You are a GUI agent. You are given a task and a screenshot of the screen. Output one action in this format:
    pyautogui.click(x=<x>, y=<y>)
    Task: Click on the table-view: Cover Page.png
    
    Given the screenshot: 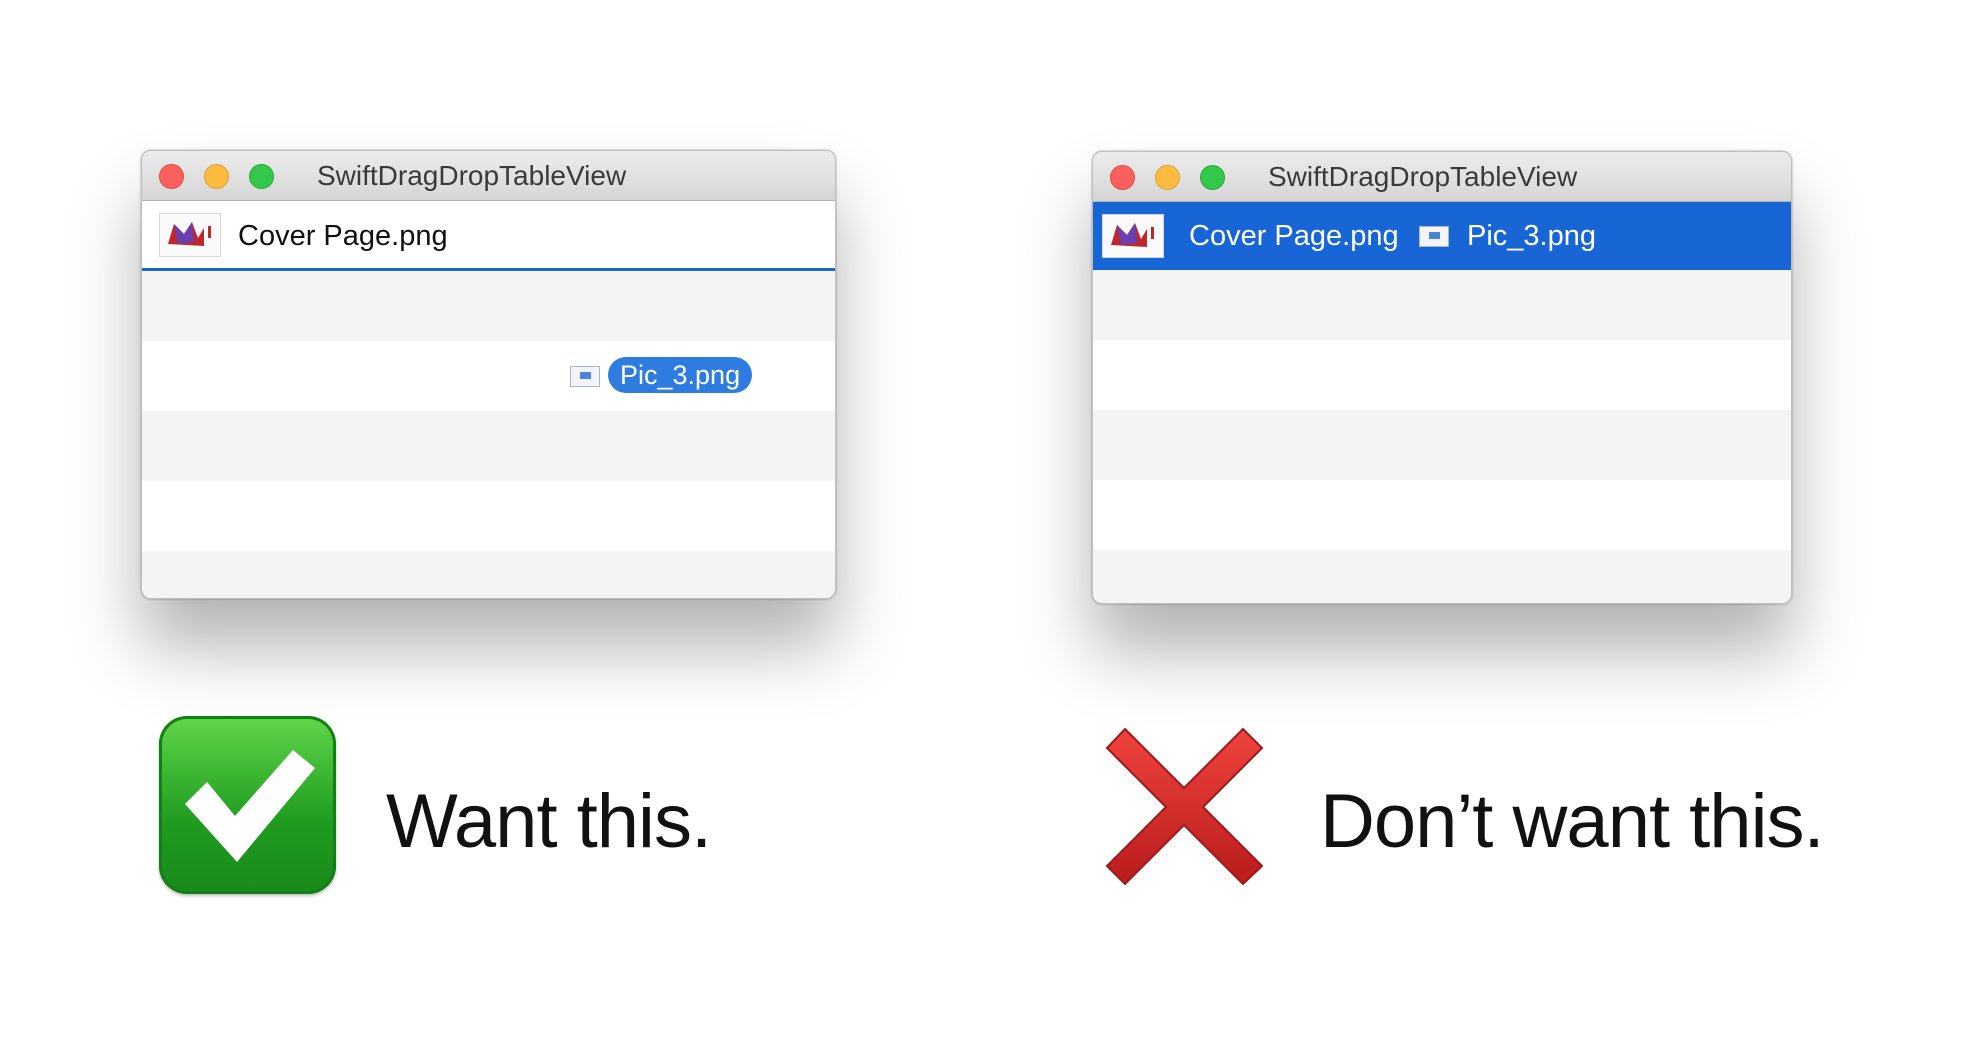 What is the action you would take?
    pyautogui.click(x=488, y=399)
    